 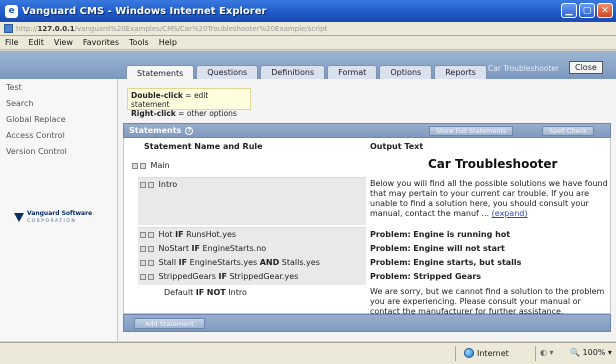 I want to click on keyword-and: AND, so click(x=269, y=262).